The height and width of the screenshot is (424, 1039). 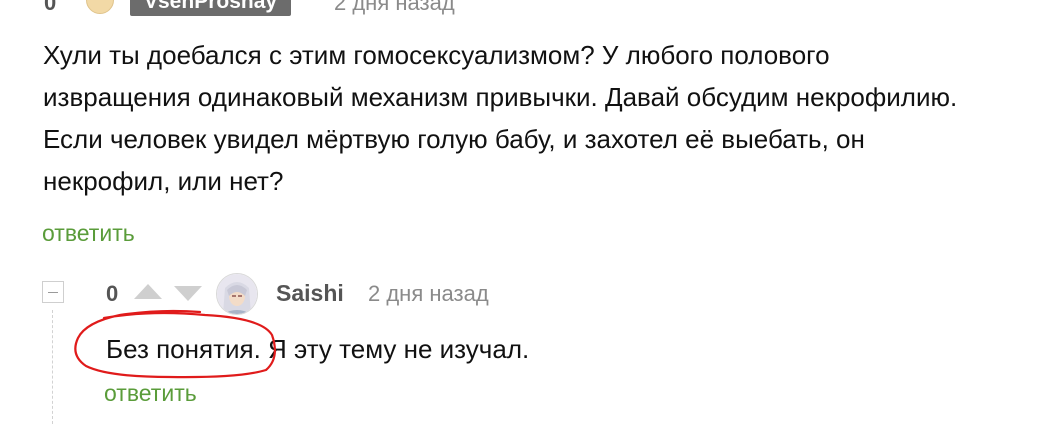 I want to click on minus-square-icon, so click(x=53, y=292).